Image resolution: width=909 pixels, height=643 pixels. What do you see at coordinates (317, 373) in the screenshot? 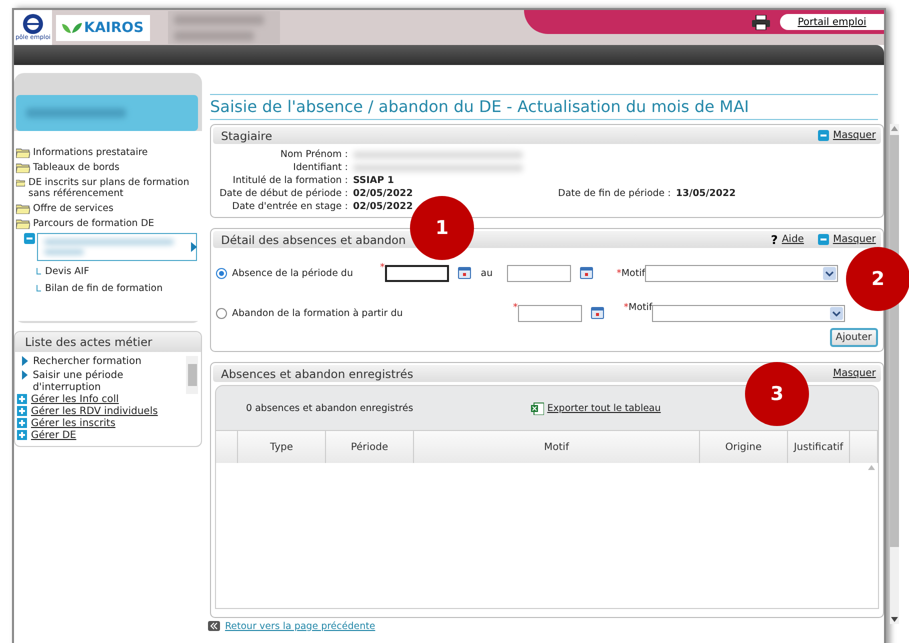
I see `panel-title: Absences et abandon enregistrés` at bounding box center [317, 373].